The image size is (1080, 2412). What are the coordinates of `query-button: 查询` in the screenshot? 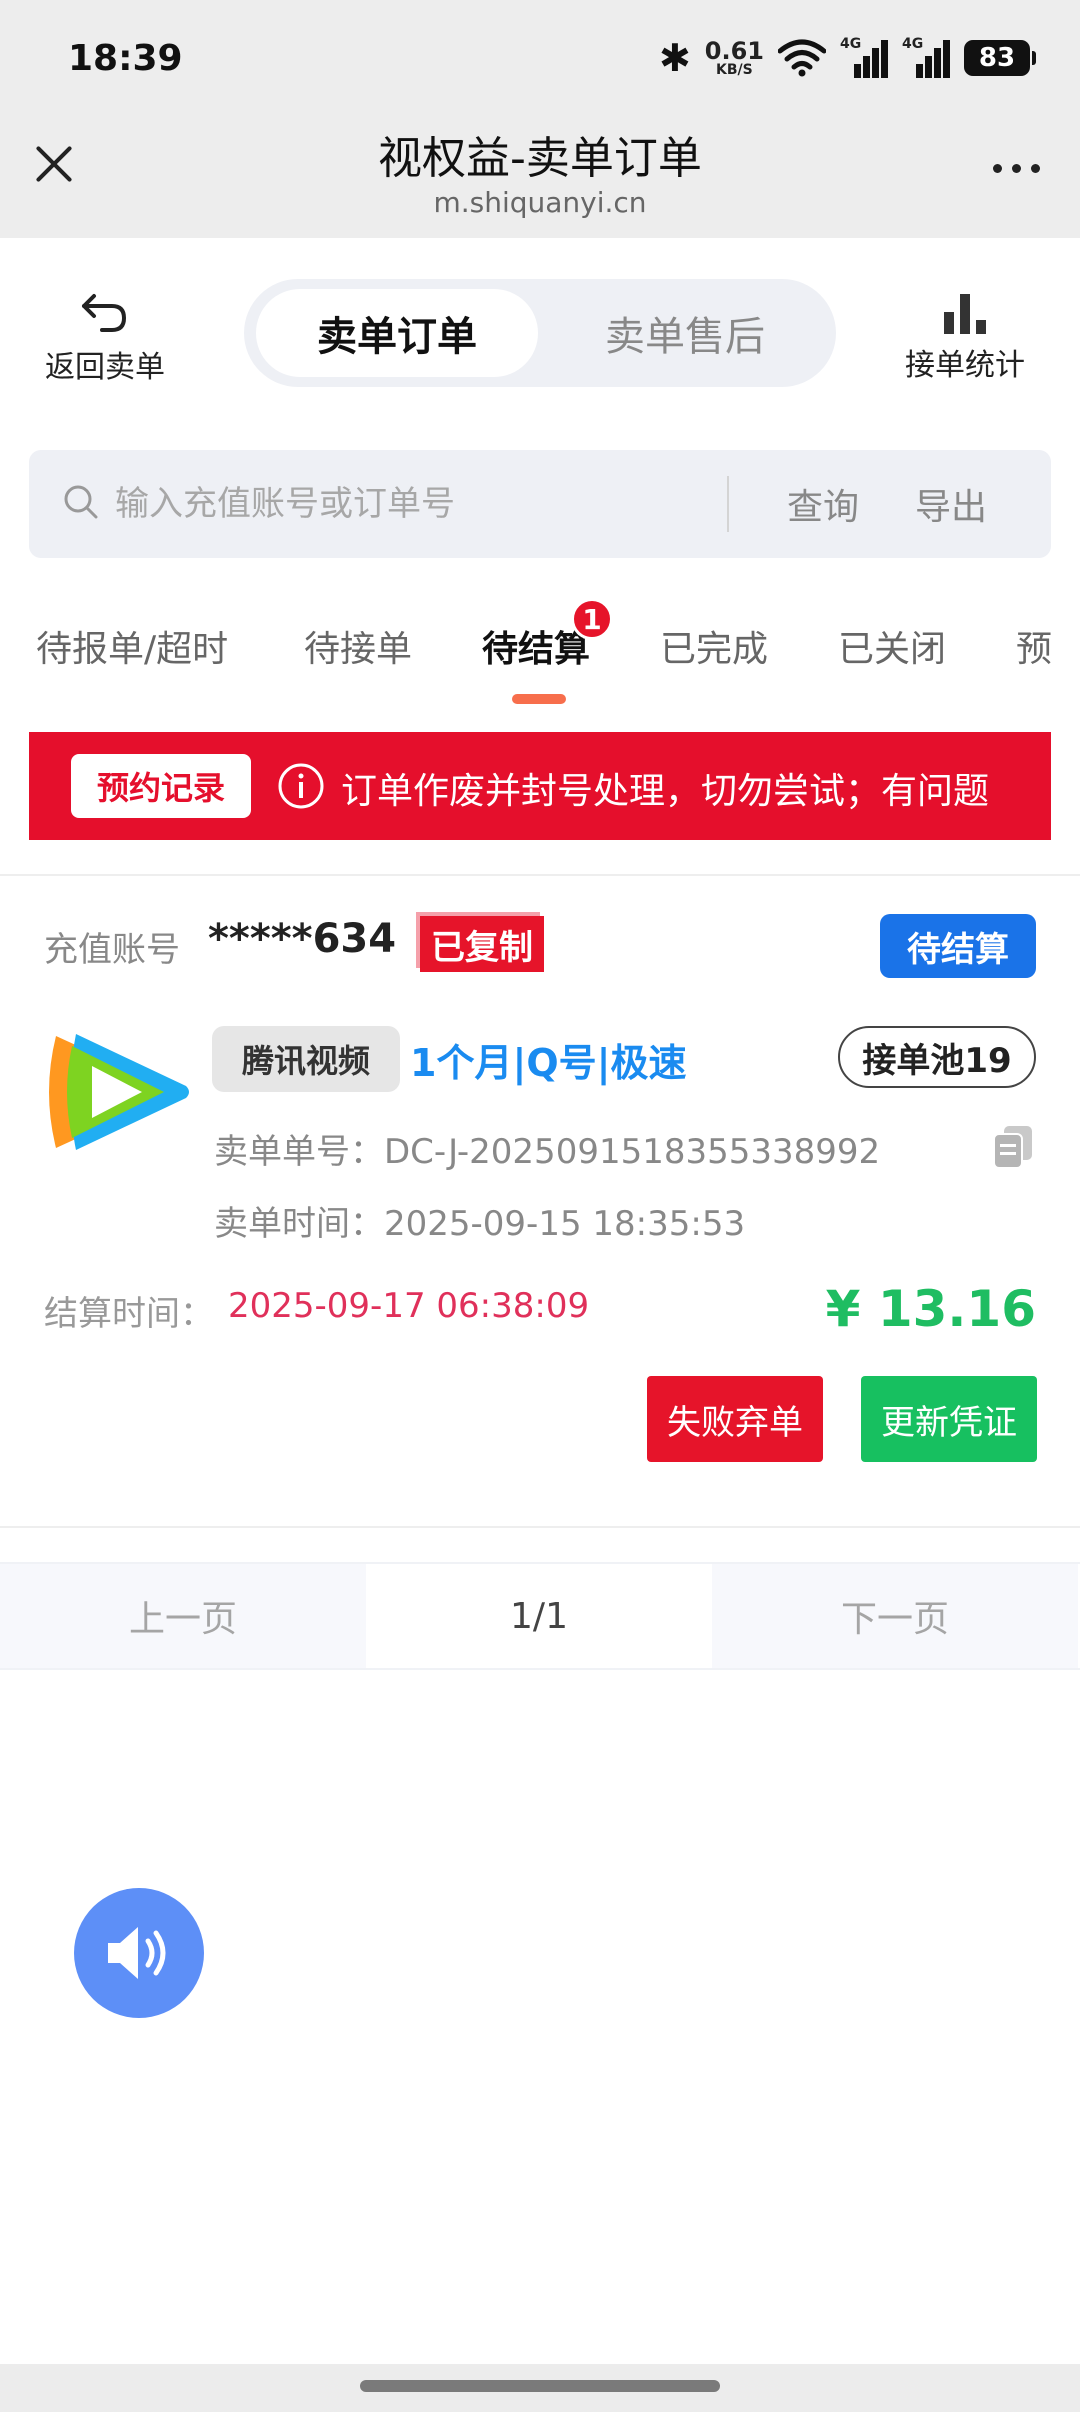 It's located at (823, 504).